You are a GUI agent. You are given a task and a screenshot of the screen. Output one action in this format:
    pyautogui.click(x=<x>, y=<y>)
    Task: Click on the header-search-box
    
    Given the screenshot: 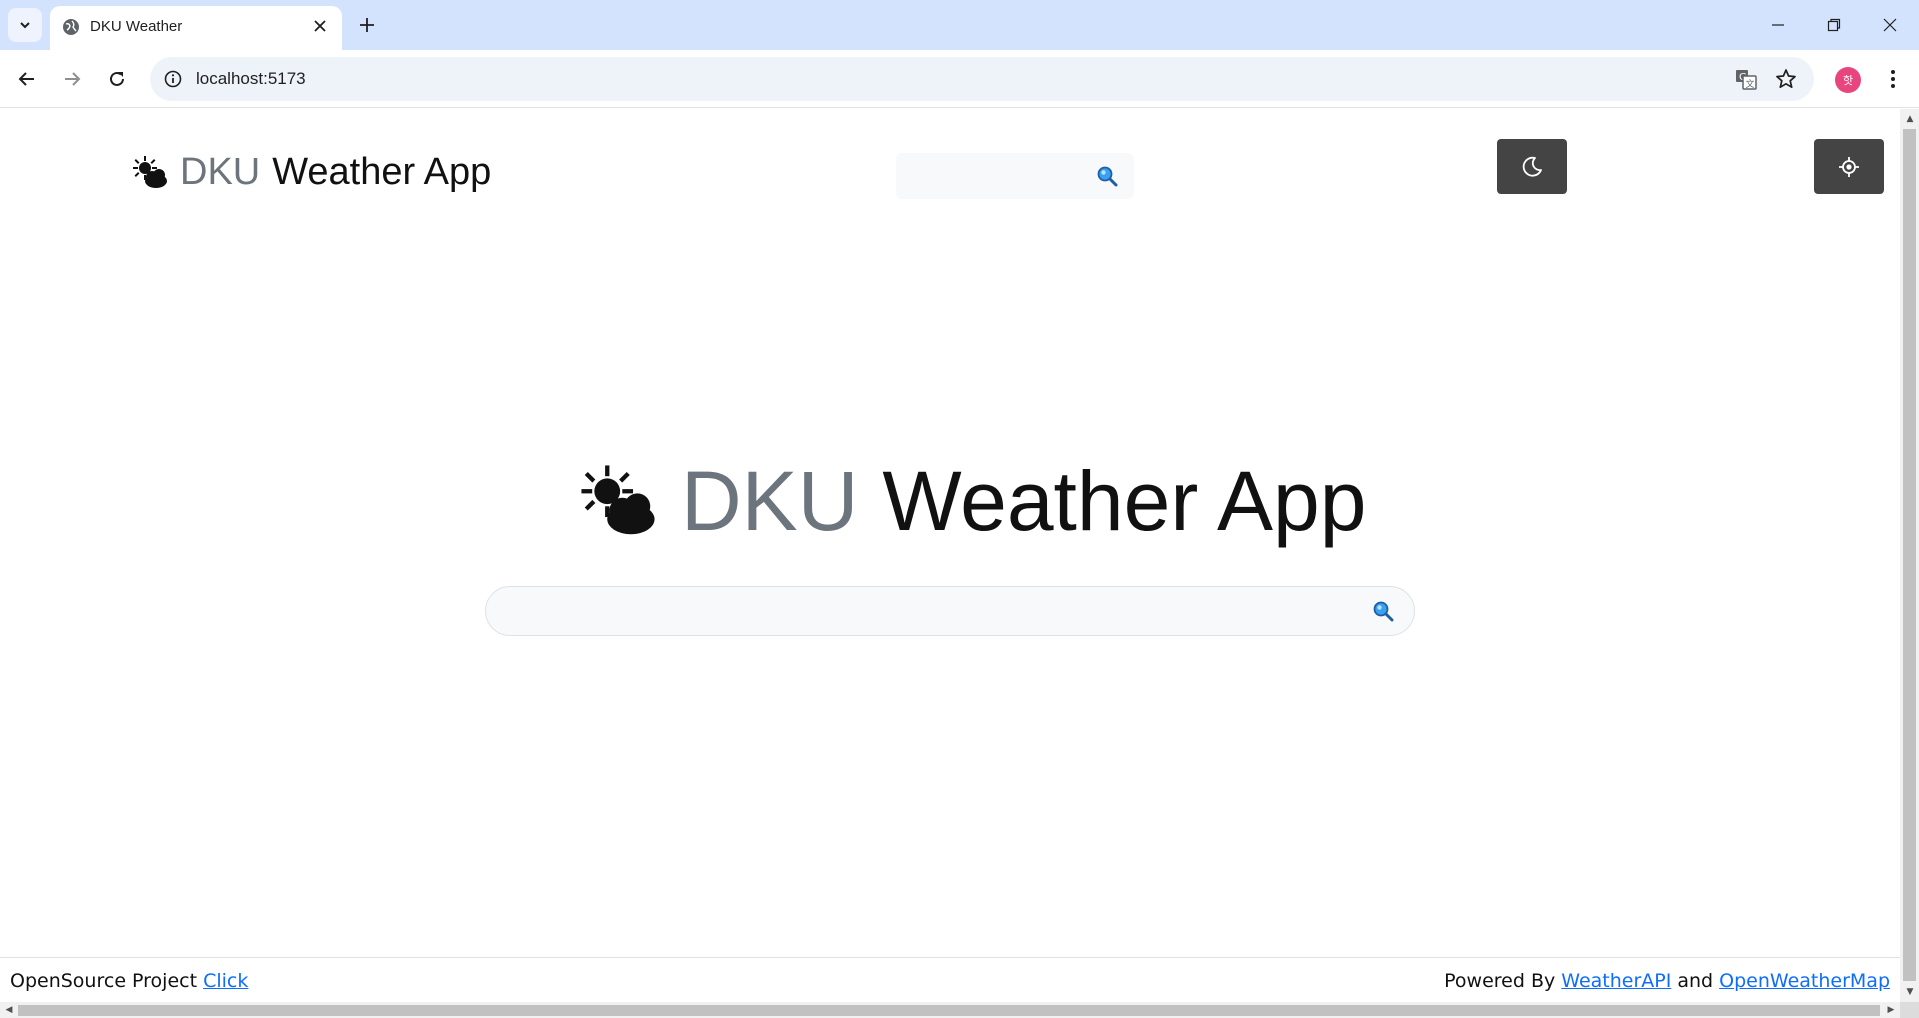 What is the action you would take?
    pyautogui.click(x=1015, y=176)
    